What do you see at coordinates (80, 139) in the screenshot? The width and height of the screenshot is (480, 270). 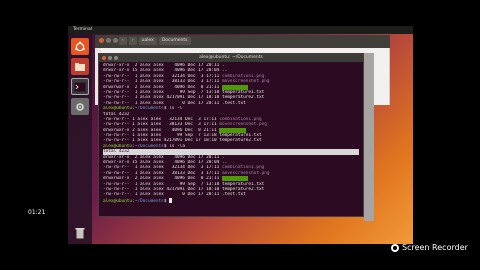 I see `launcher` at bounding box center [80, 139].